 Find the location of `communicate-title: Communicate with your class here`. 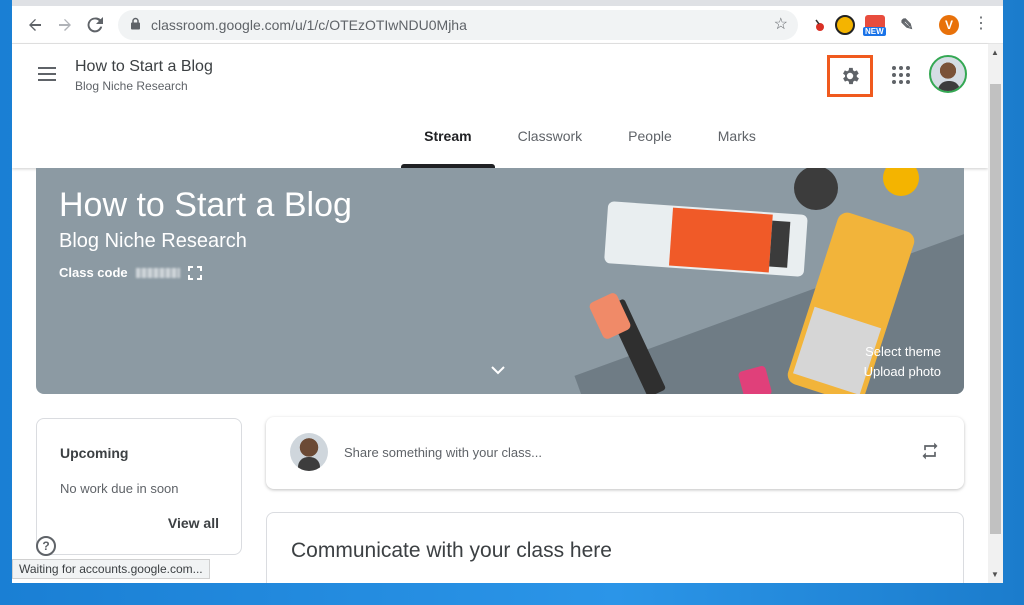

communicate-title: Communicate with your class here is located at coordinates (451, 550).